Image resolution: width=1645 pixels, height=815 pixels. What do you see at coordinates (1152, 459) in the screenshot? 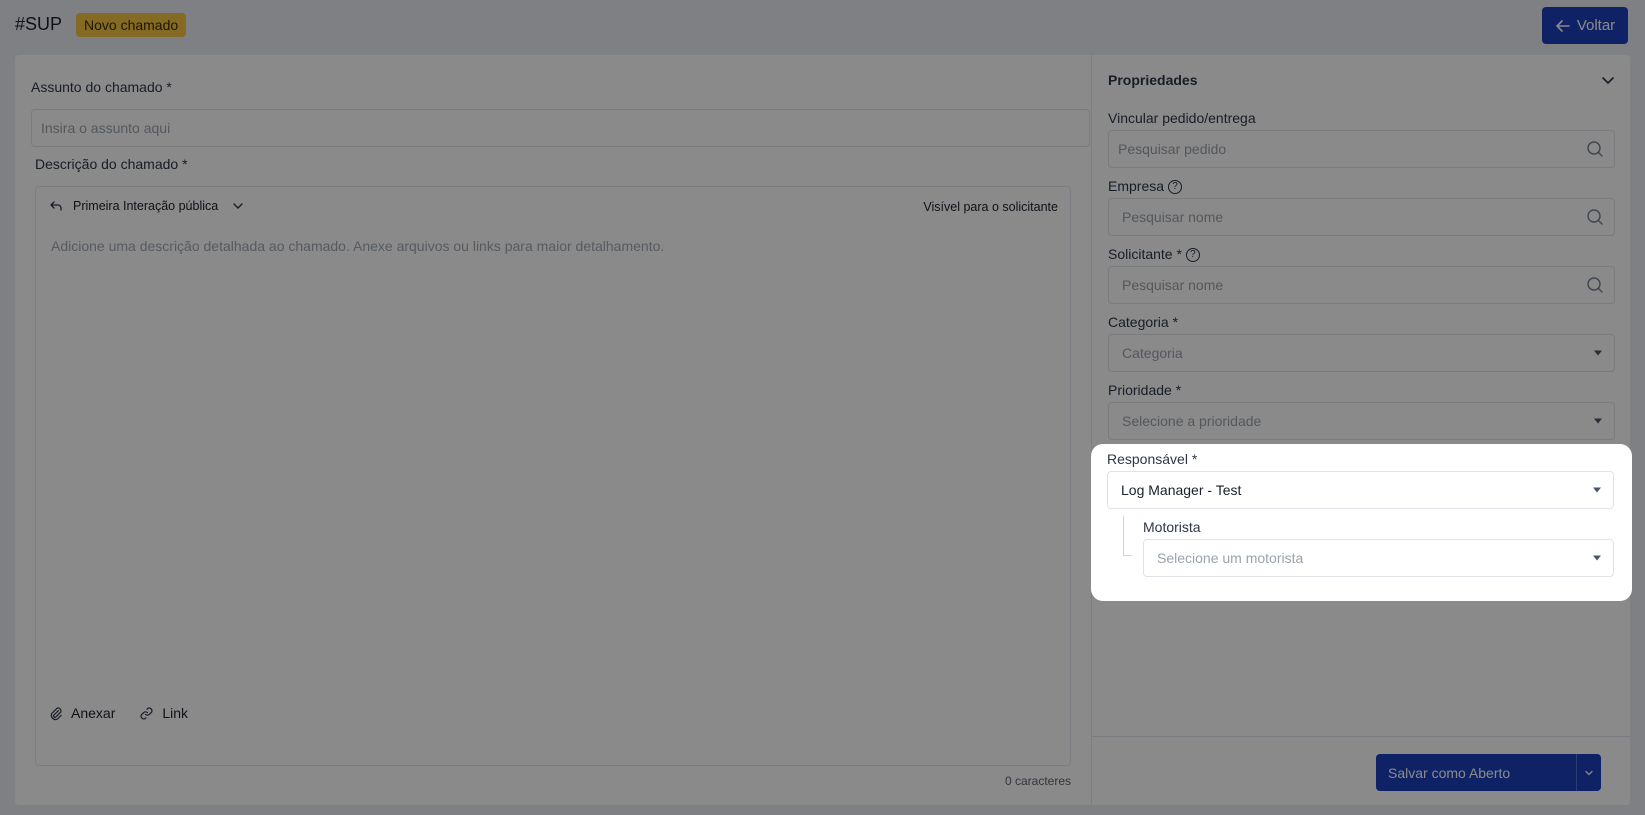
I see `responsible-label: Responsável *` at bounding box center [1152, 459].